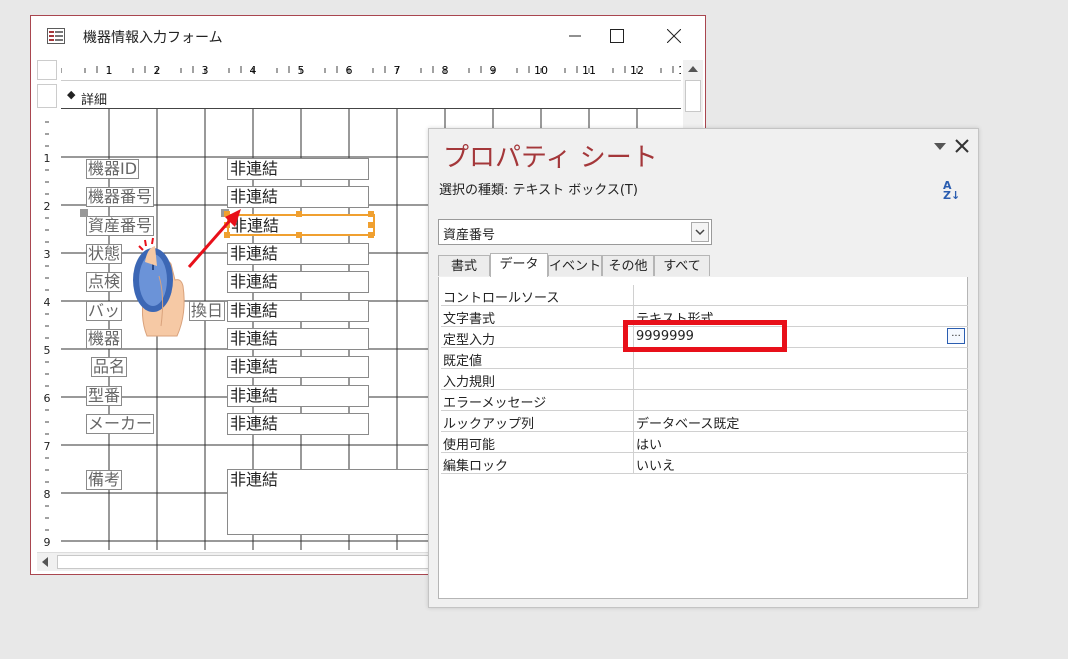 The height and width of the screenshot is (659, 1068). What do you see at coordinates (104, 339) in the screenshot?
I see `label-device: 機器` at bounding box center [104, 339].